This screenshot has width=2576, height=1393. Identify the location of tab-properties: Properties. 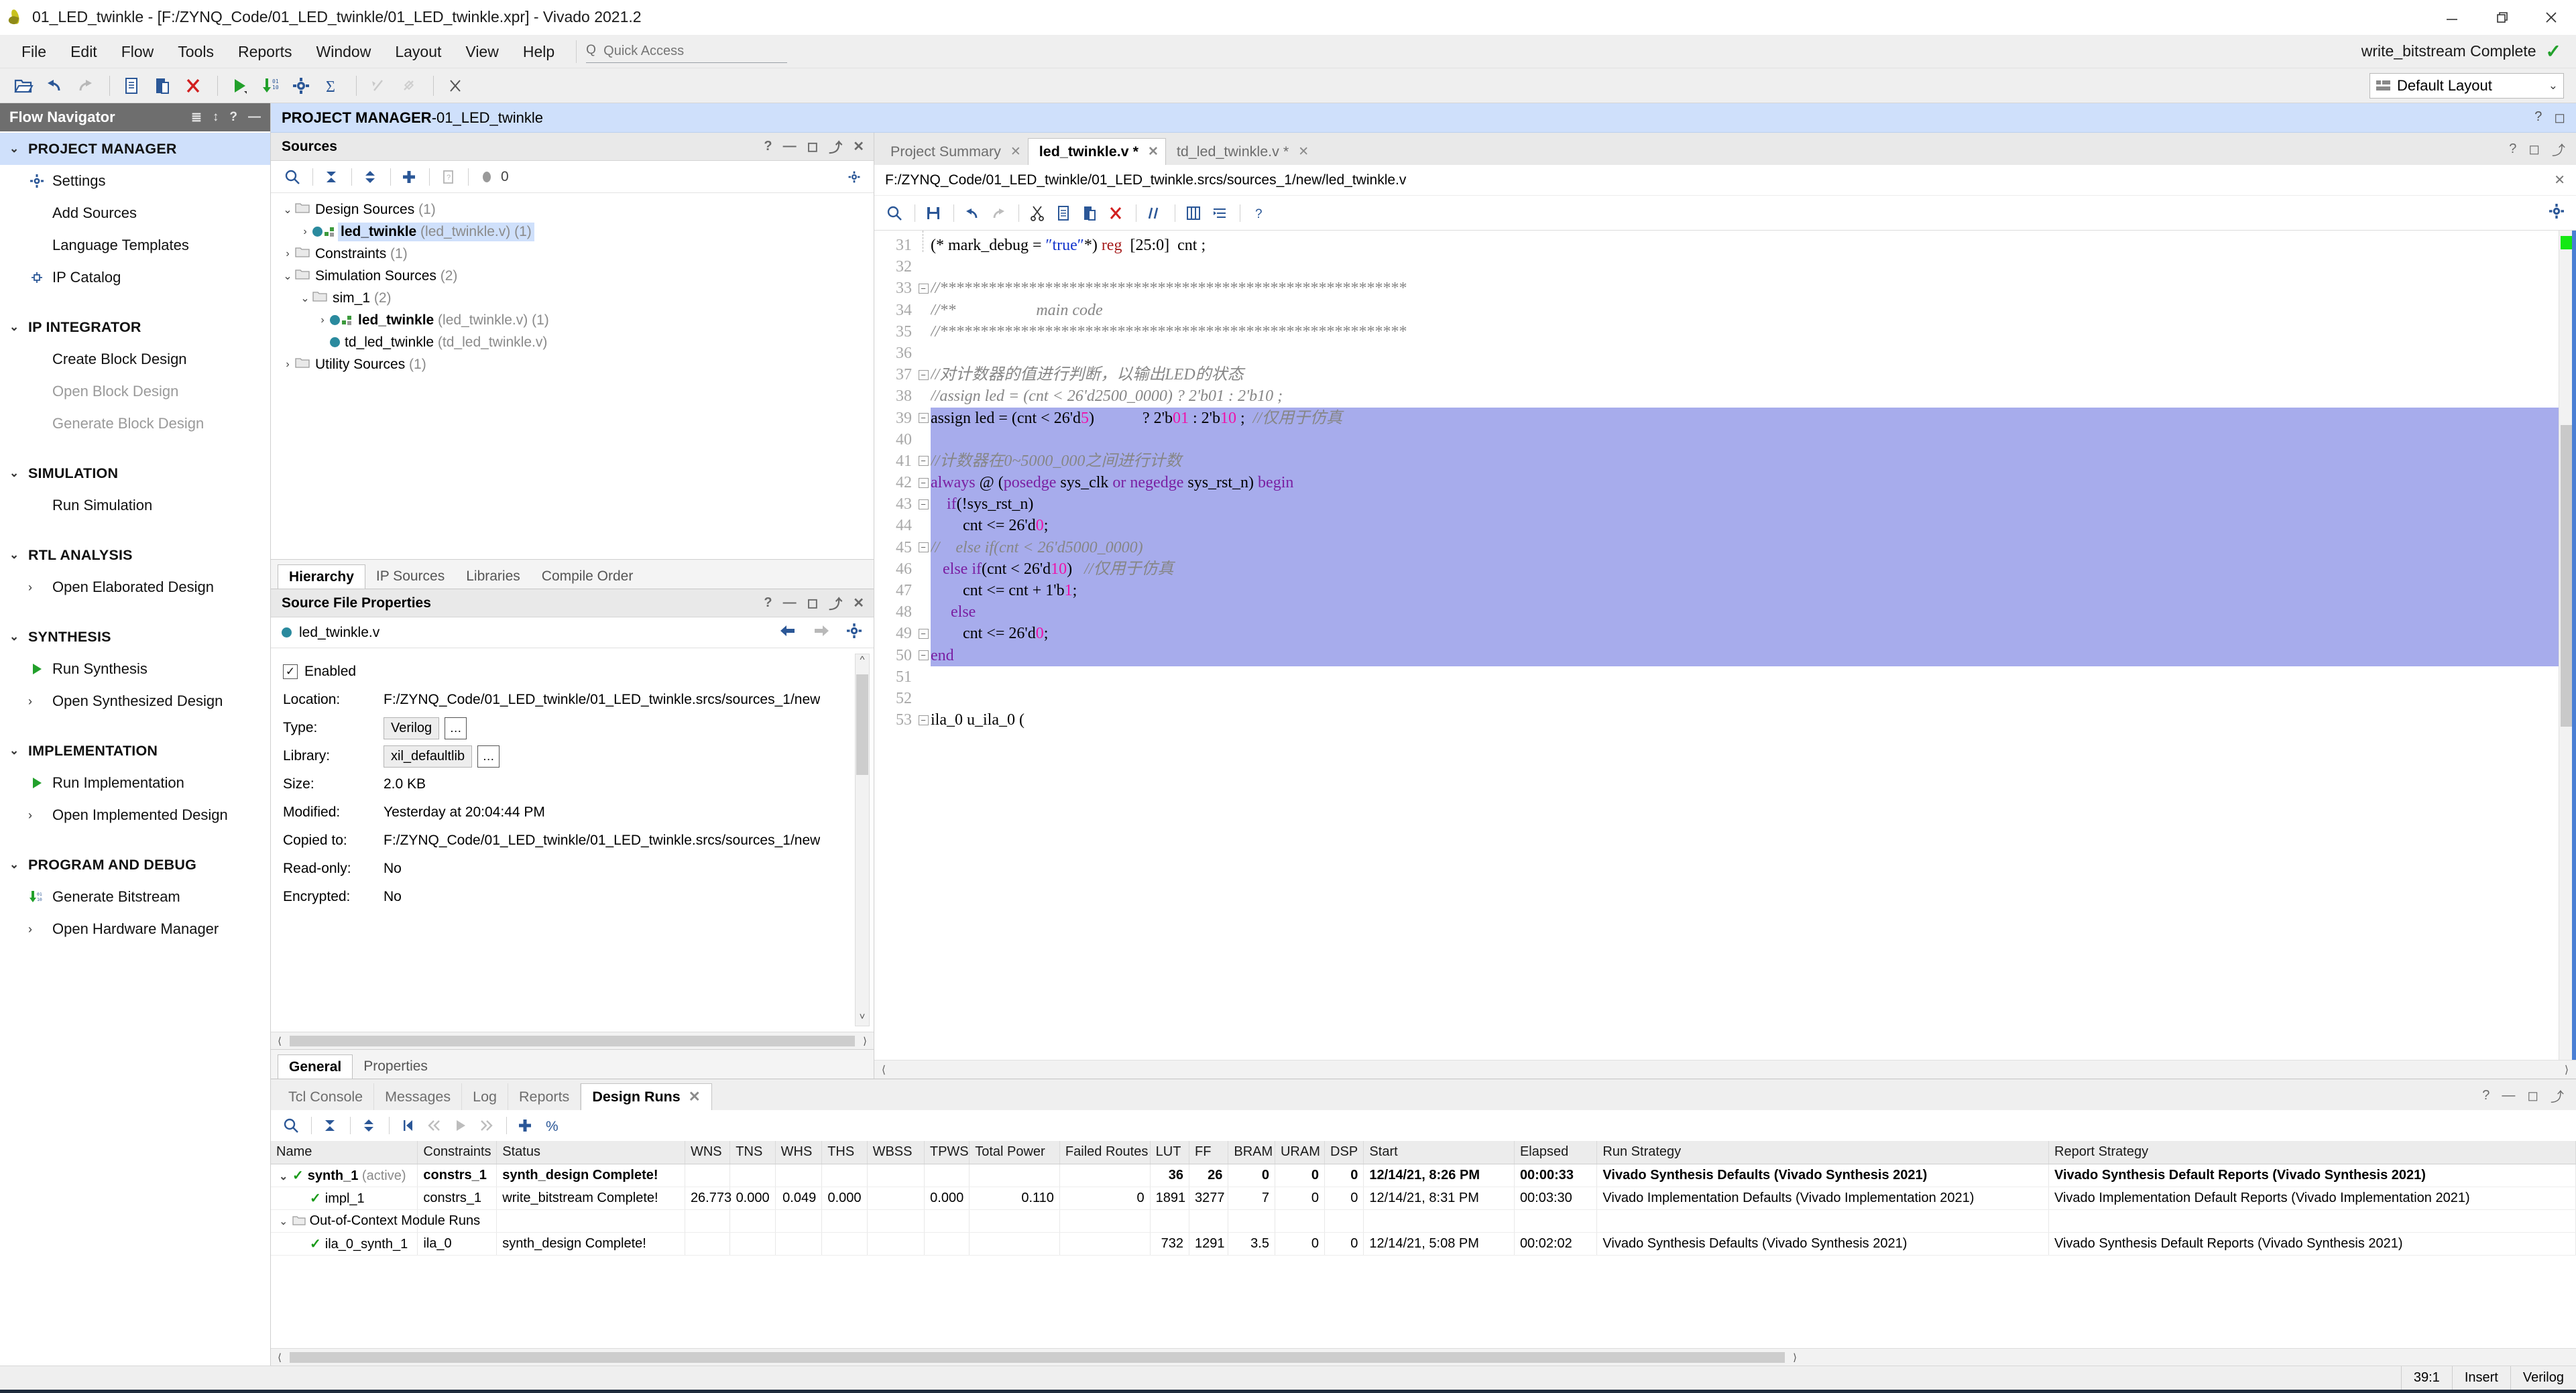
(395, 1066).